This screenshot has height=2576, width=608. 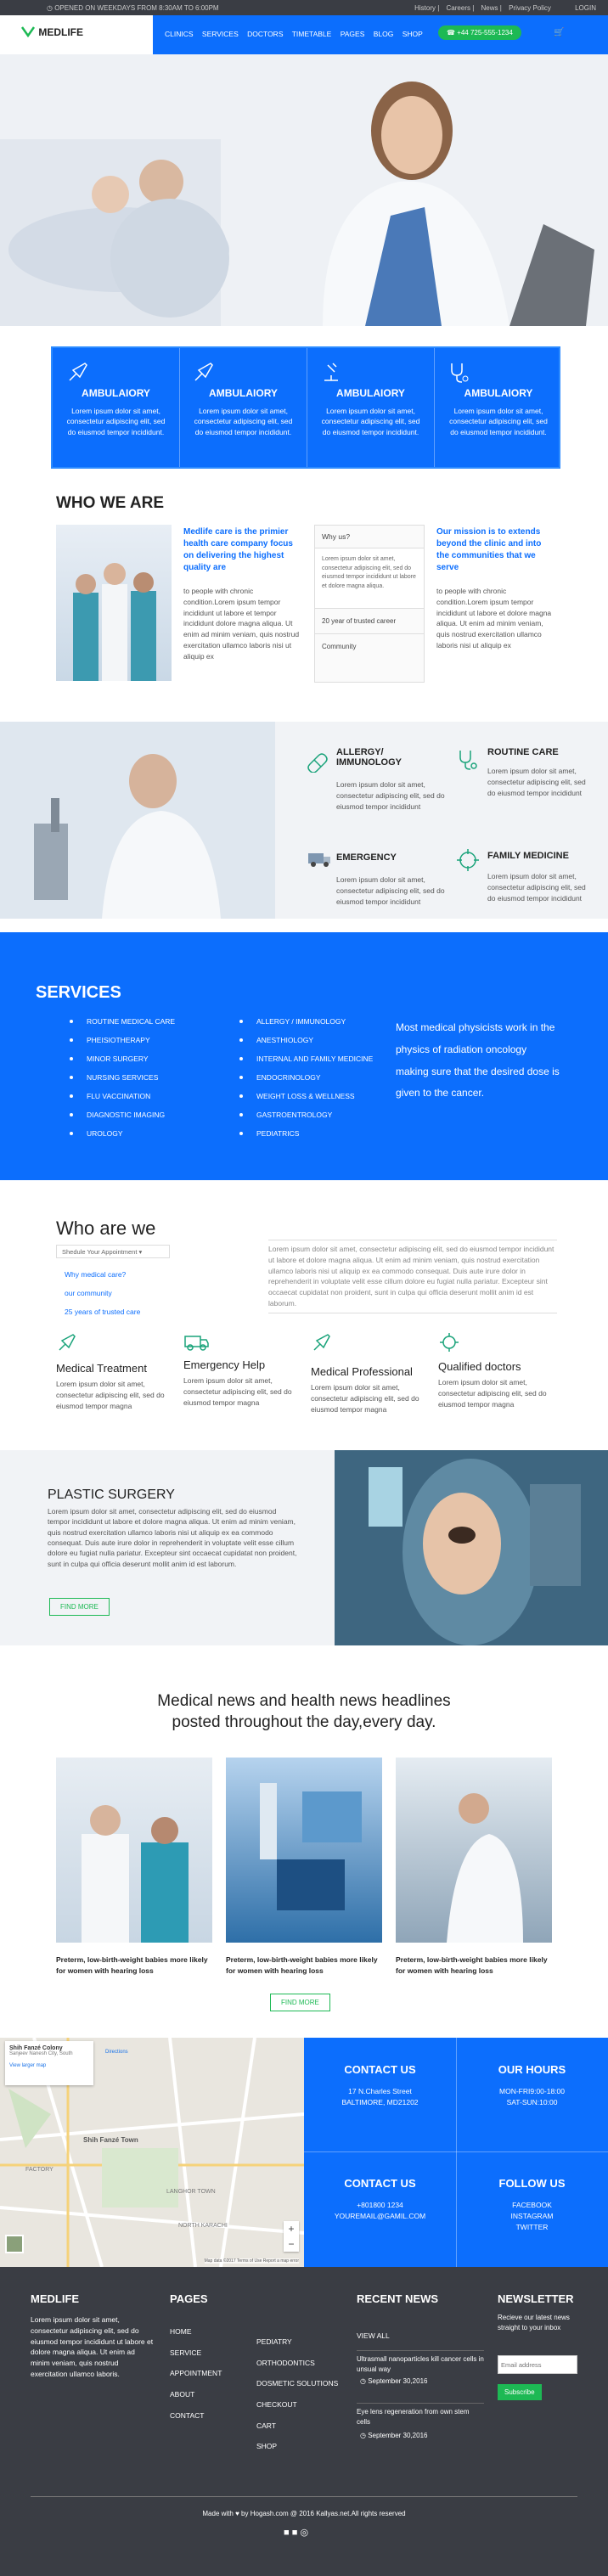 I want to click on contact-email: YOUREMAIL@GAMIL.COM, so click(x=380, y=2216).